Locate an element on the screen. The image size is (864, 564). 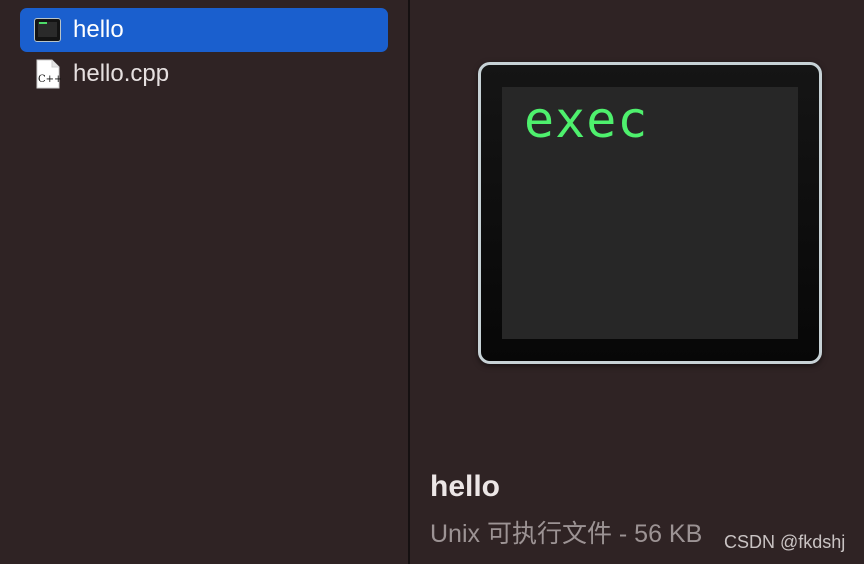
exec-label: exec is located at coordinates (586, 120).